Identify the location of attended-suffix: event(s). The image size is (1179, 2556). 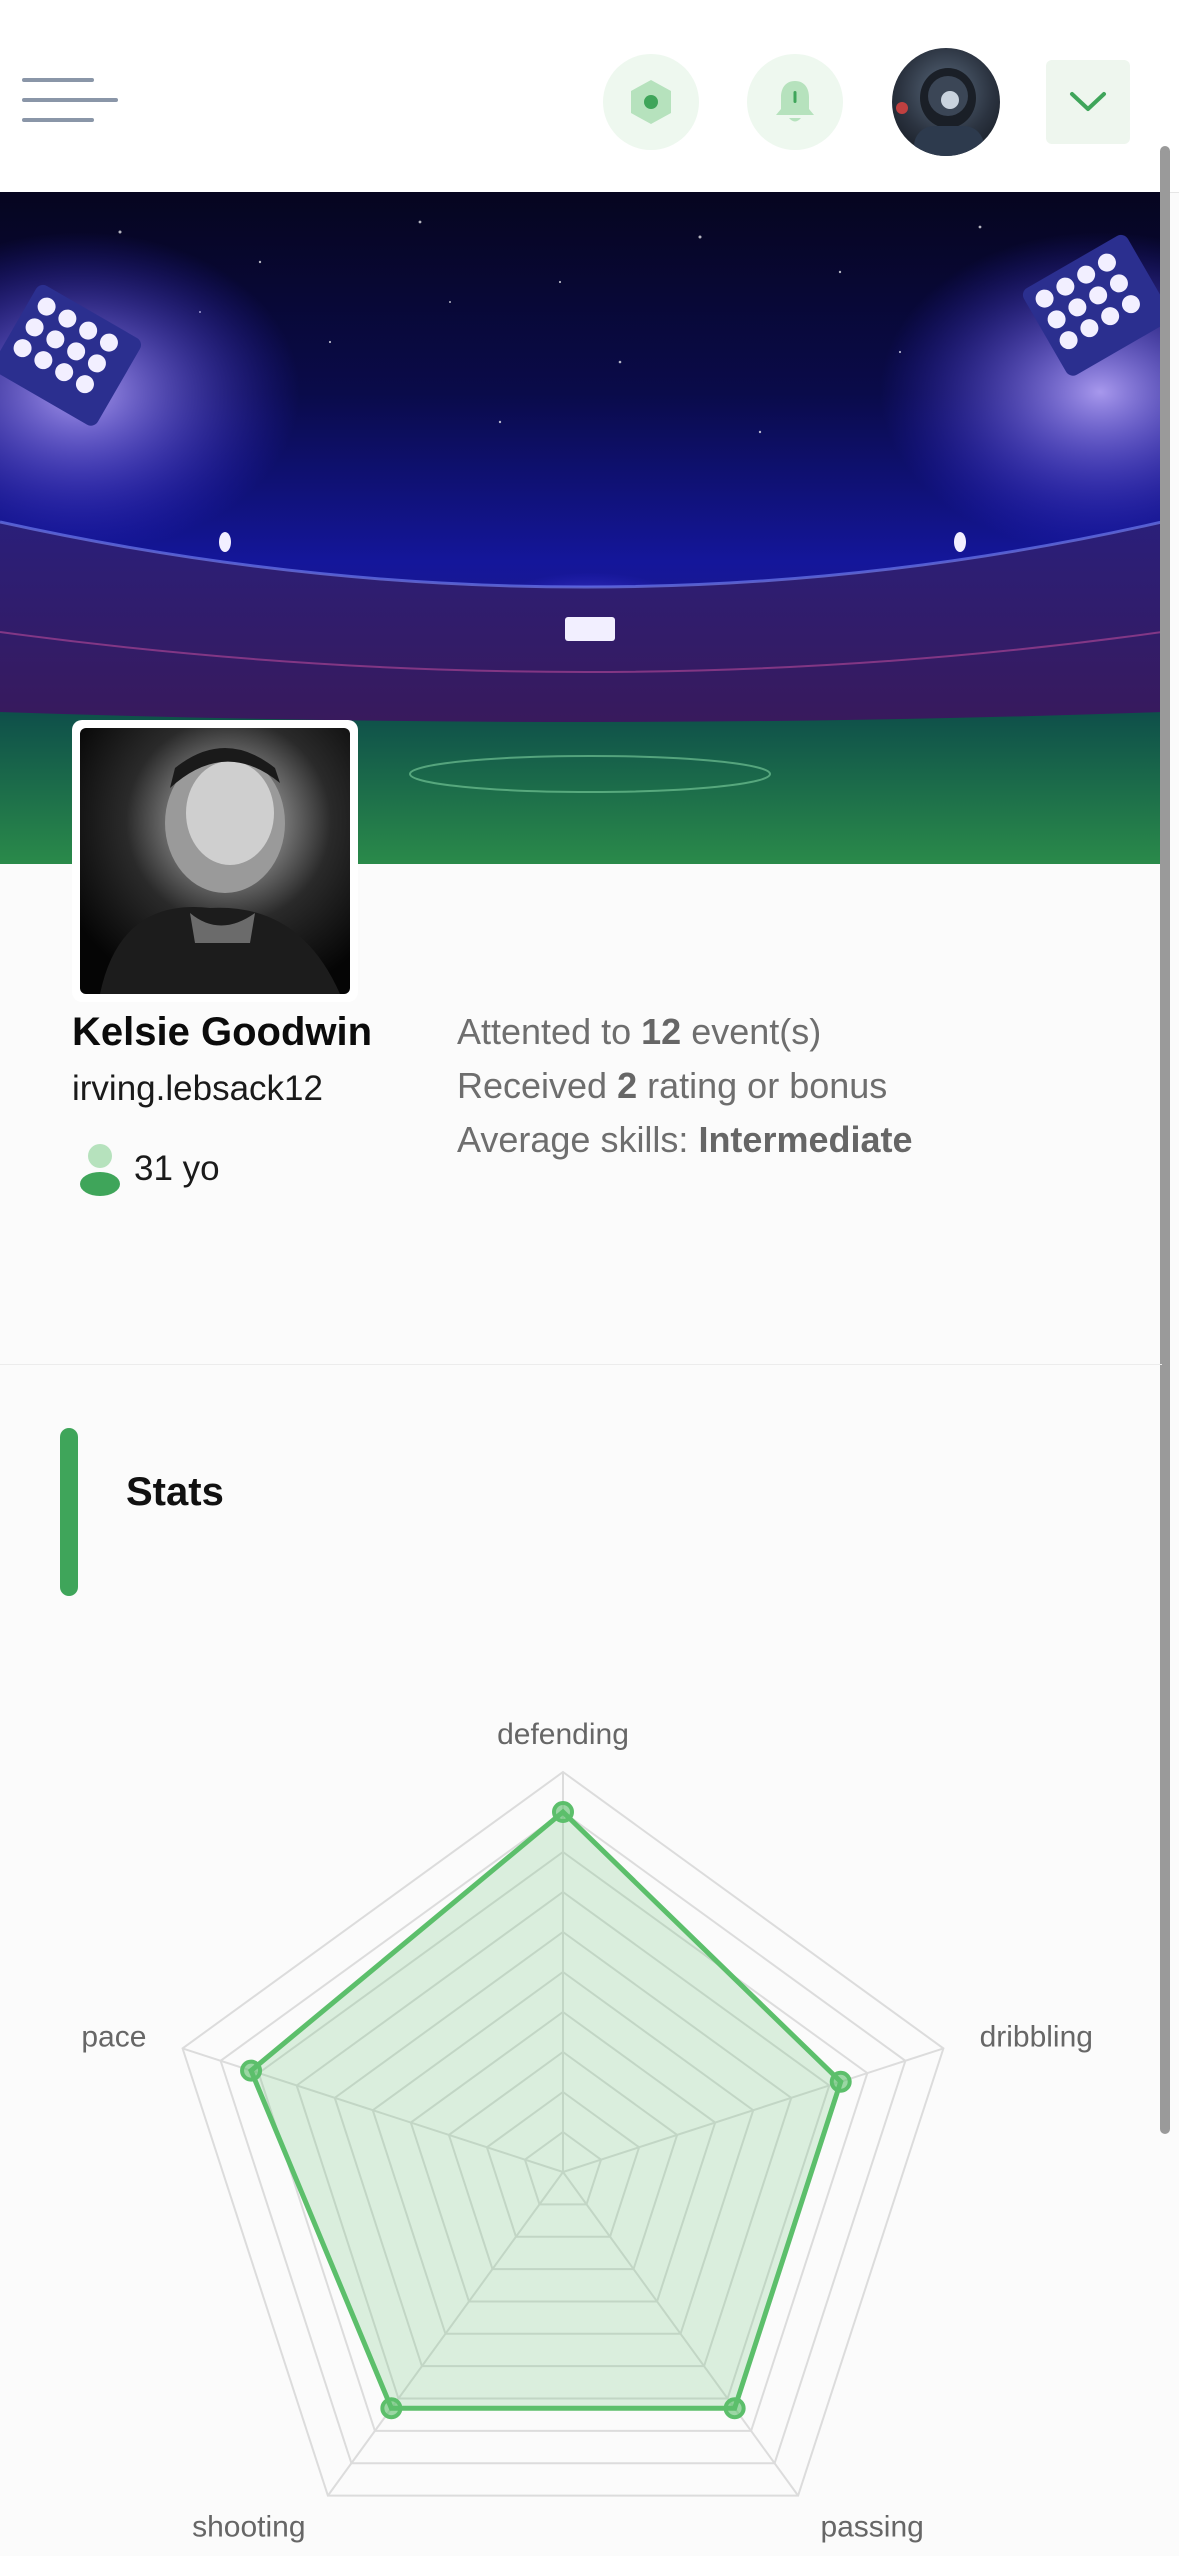
(751, 1031).